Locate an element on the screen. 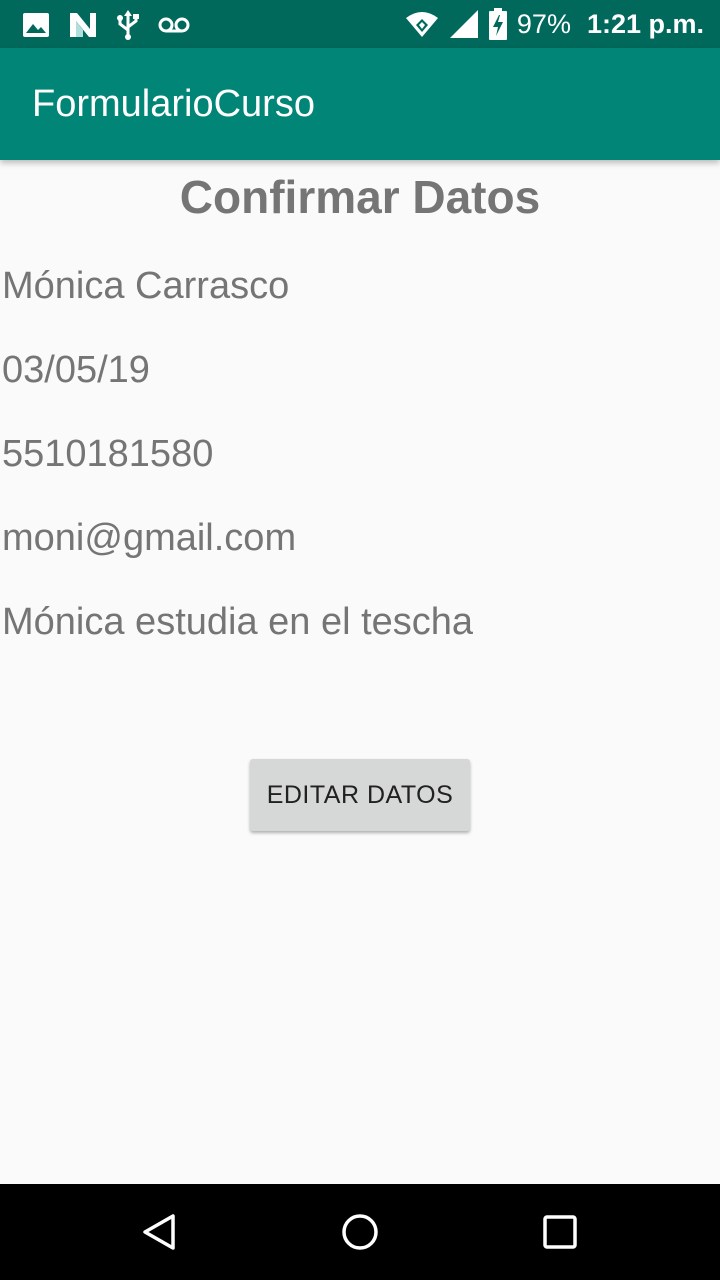 The width and height of the screenshot is (720, 1280). home-icon is located at coordinates (360, 1232).